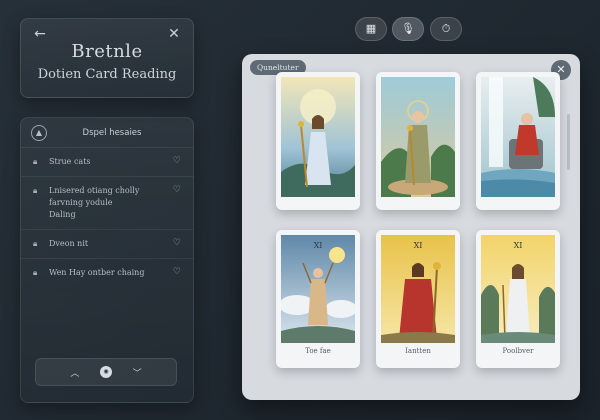 The height and width of the screenshot is (420, 600). I want to click on tarot-card: XI Poolbver, so click(518, 299).